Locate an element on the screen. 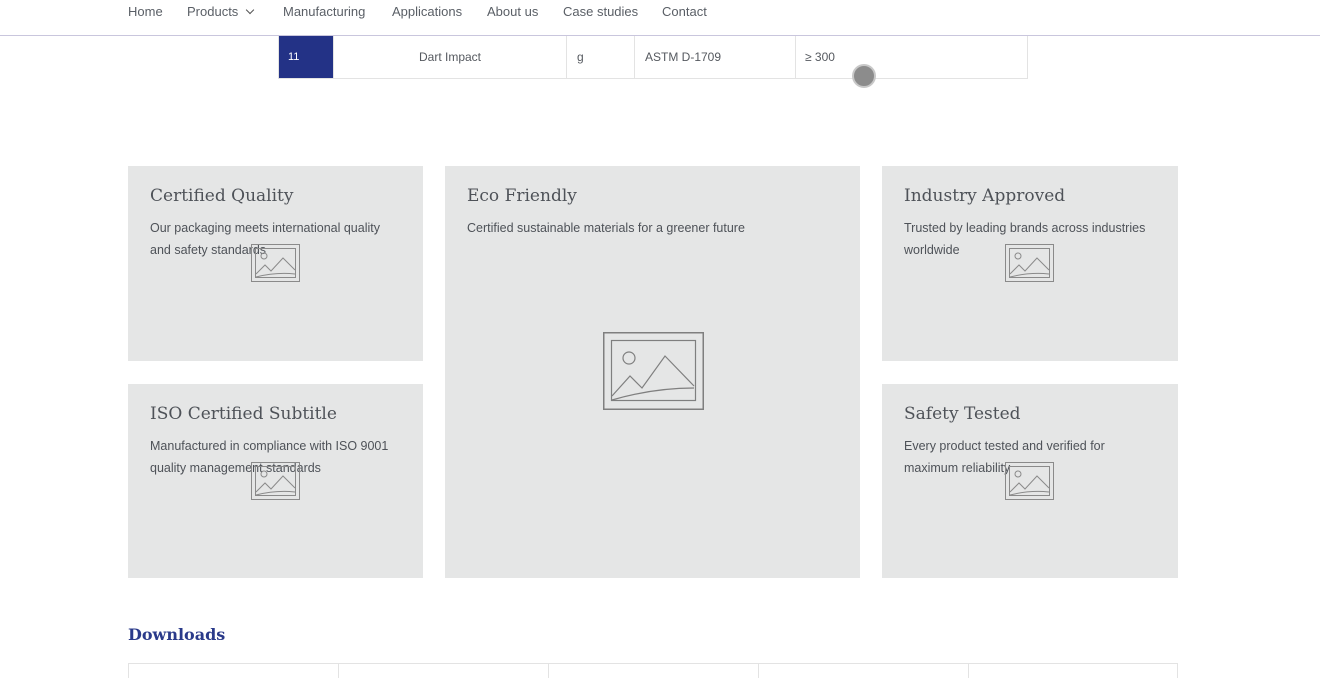 This screenshot has width=1320, height=678. cursor-indicator is located at coordinates (864, 76).